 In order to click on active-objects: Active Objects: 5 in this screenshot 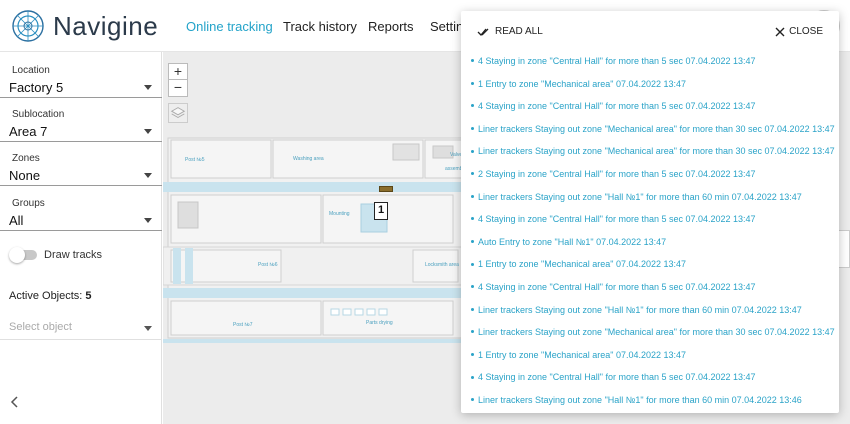, I will do `click(50, 296)`.